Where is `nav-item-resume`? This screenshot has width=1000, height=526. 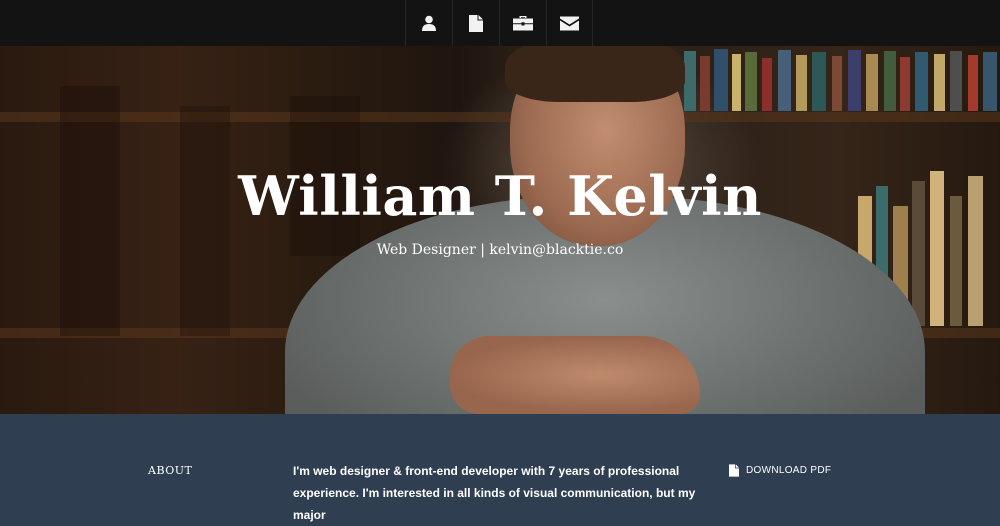 nav-item-resume is located at coordinates (475, 23).